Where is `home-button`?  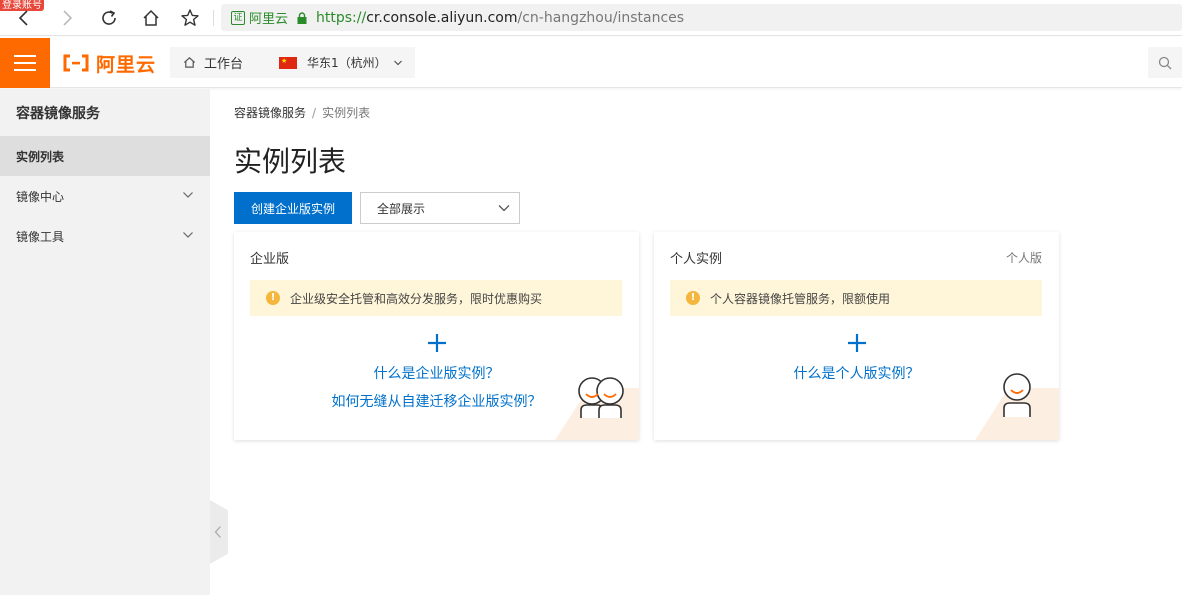 home-button is located at coordinates (151, 18).